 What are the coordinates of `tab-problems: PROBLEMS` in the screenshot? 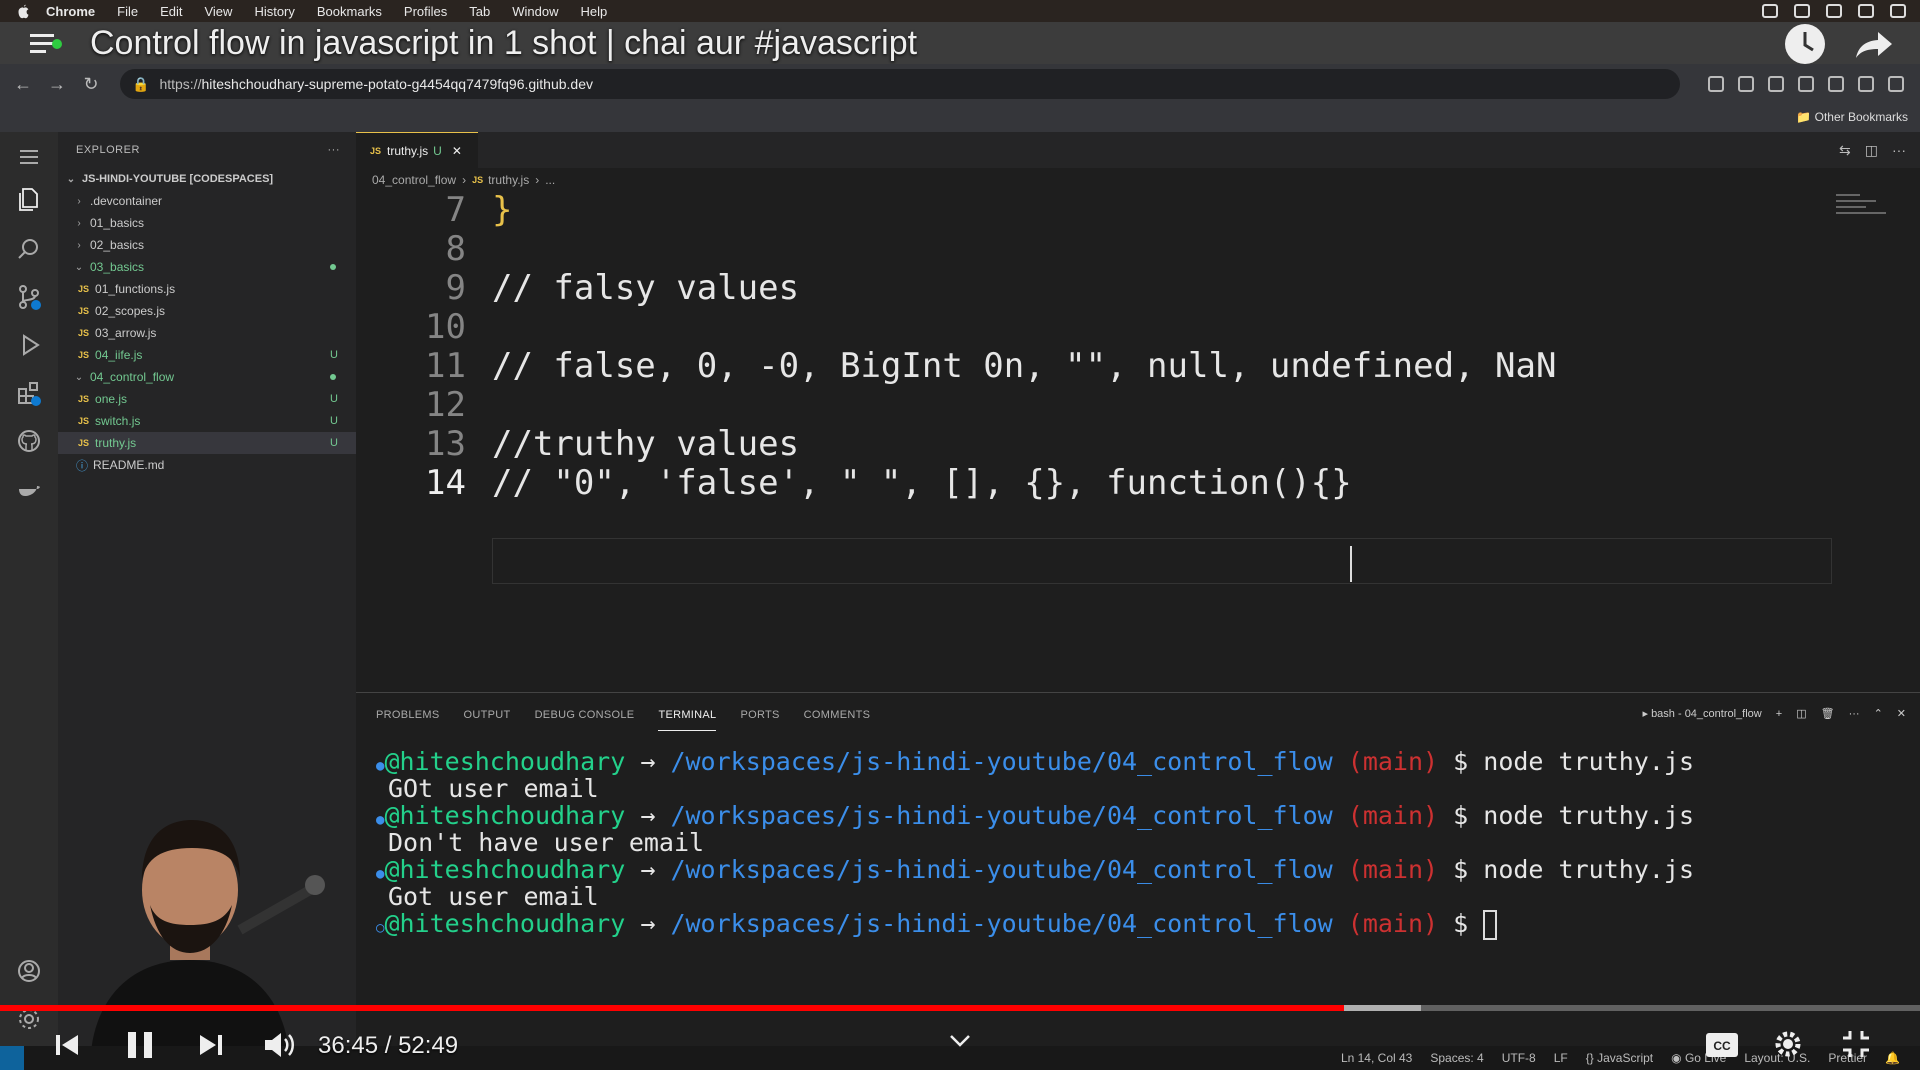 It's located at (408, 715).